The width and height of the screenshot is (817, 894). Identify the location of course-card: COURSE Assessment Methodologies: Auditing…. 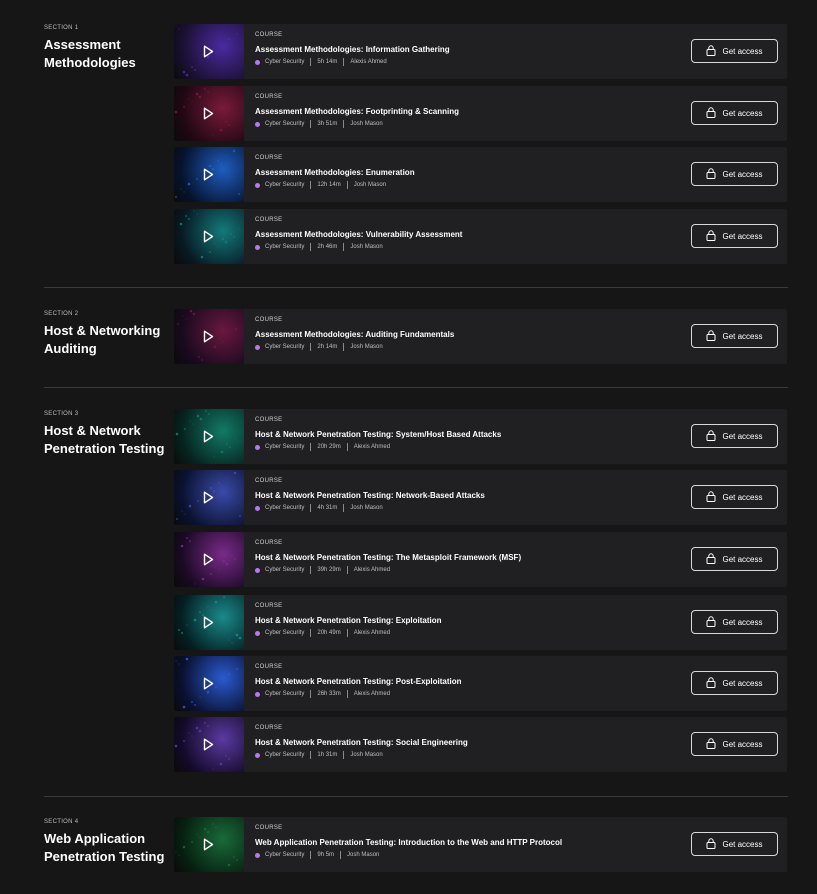
(480, 336).